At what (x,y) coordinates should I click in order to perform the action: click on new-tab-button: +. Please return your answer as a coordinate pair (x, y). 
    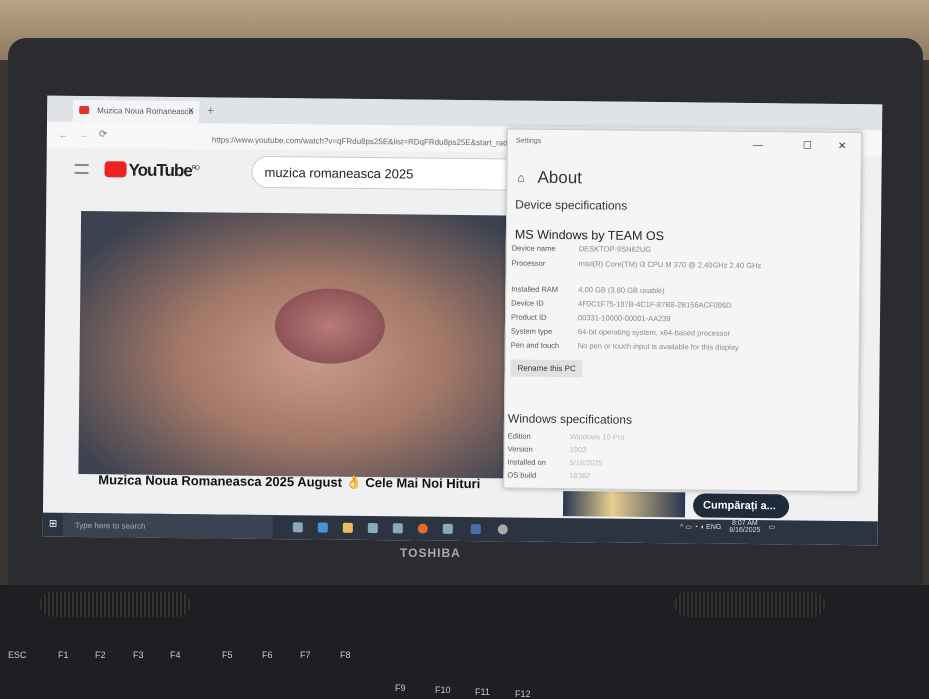
    Looking at the image, I should click on (210, 110).